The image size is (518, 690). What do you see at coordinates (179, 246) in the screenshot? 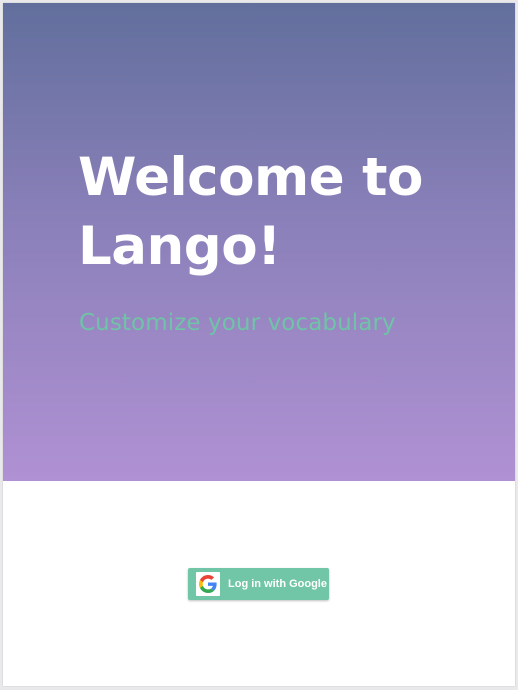
I see `title-line-2: Lango!` at bounding box center [179, 246].